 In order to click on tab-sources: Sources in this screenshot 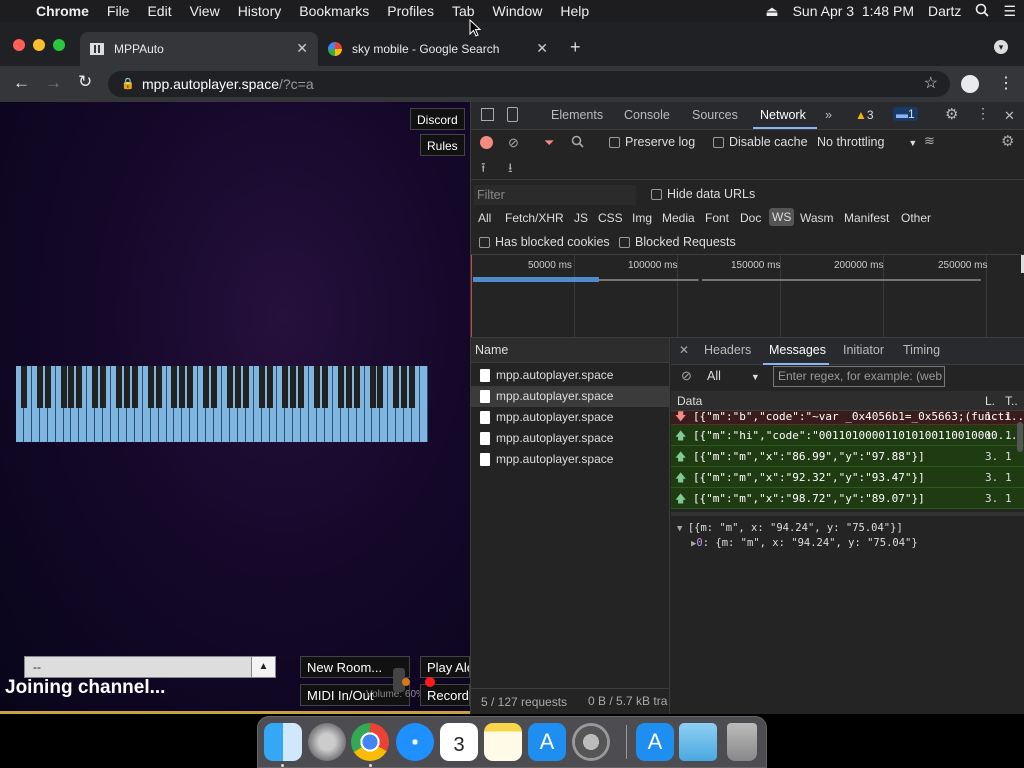, I will do `click(715, 115)`.